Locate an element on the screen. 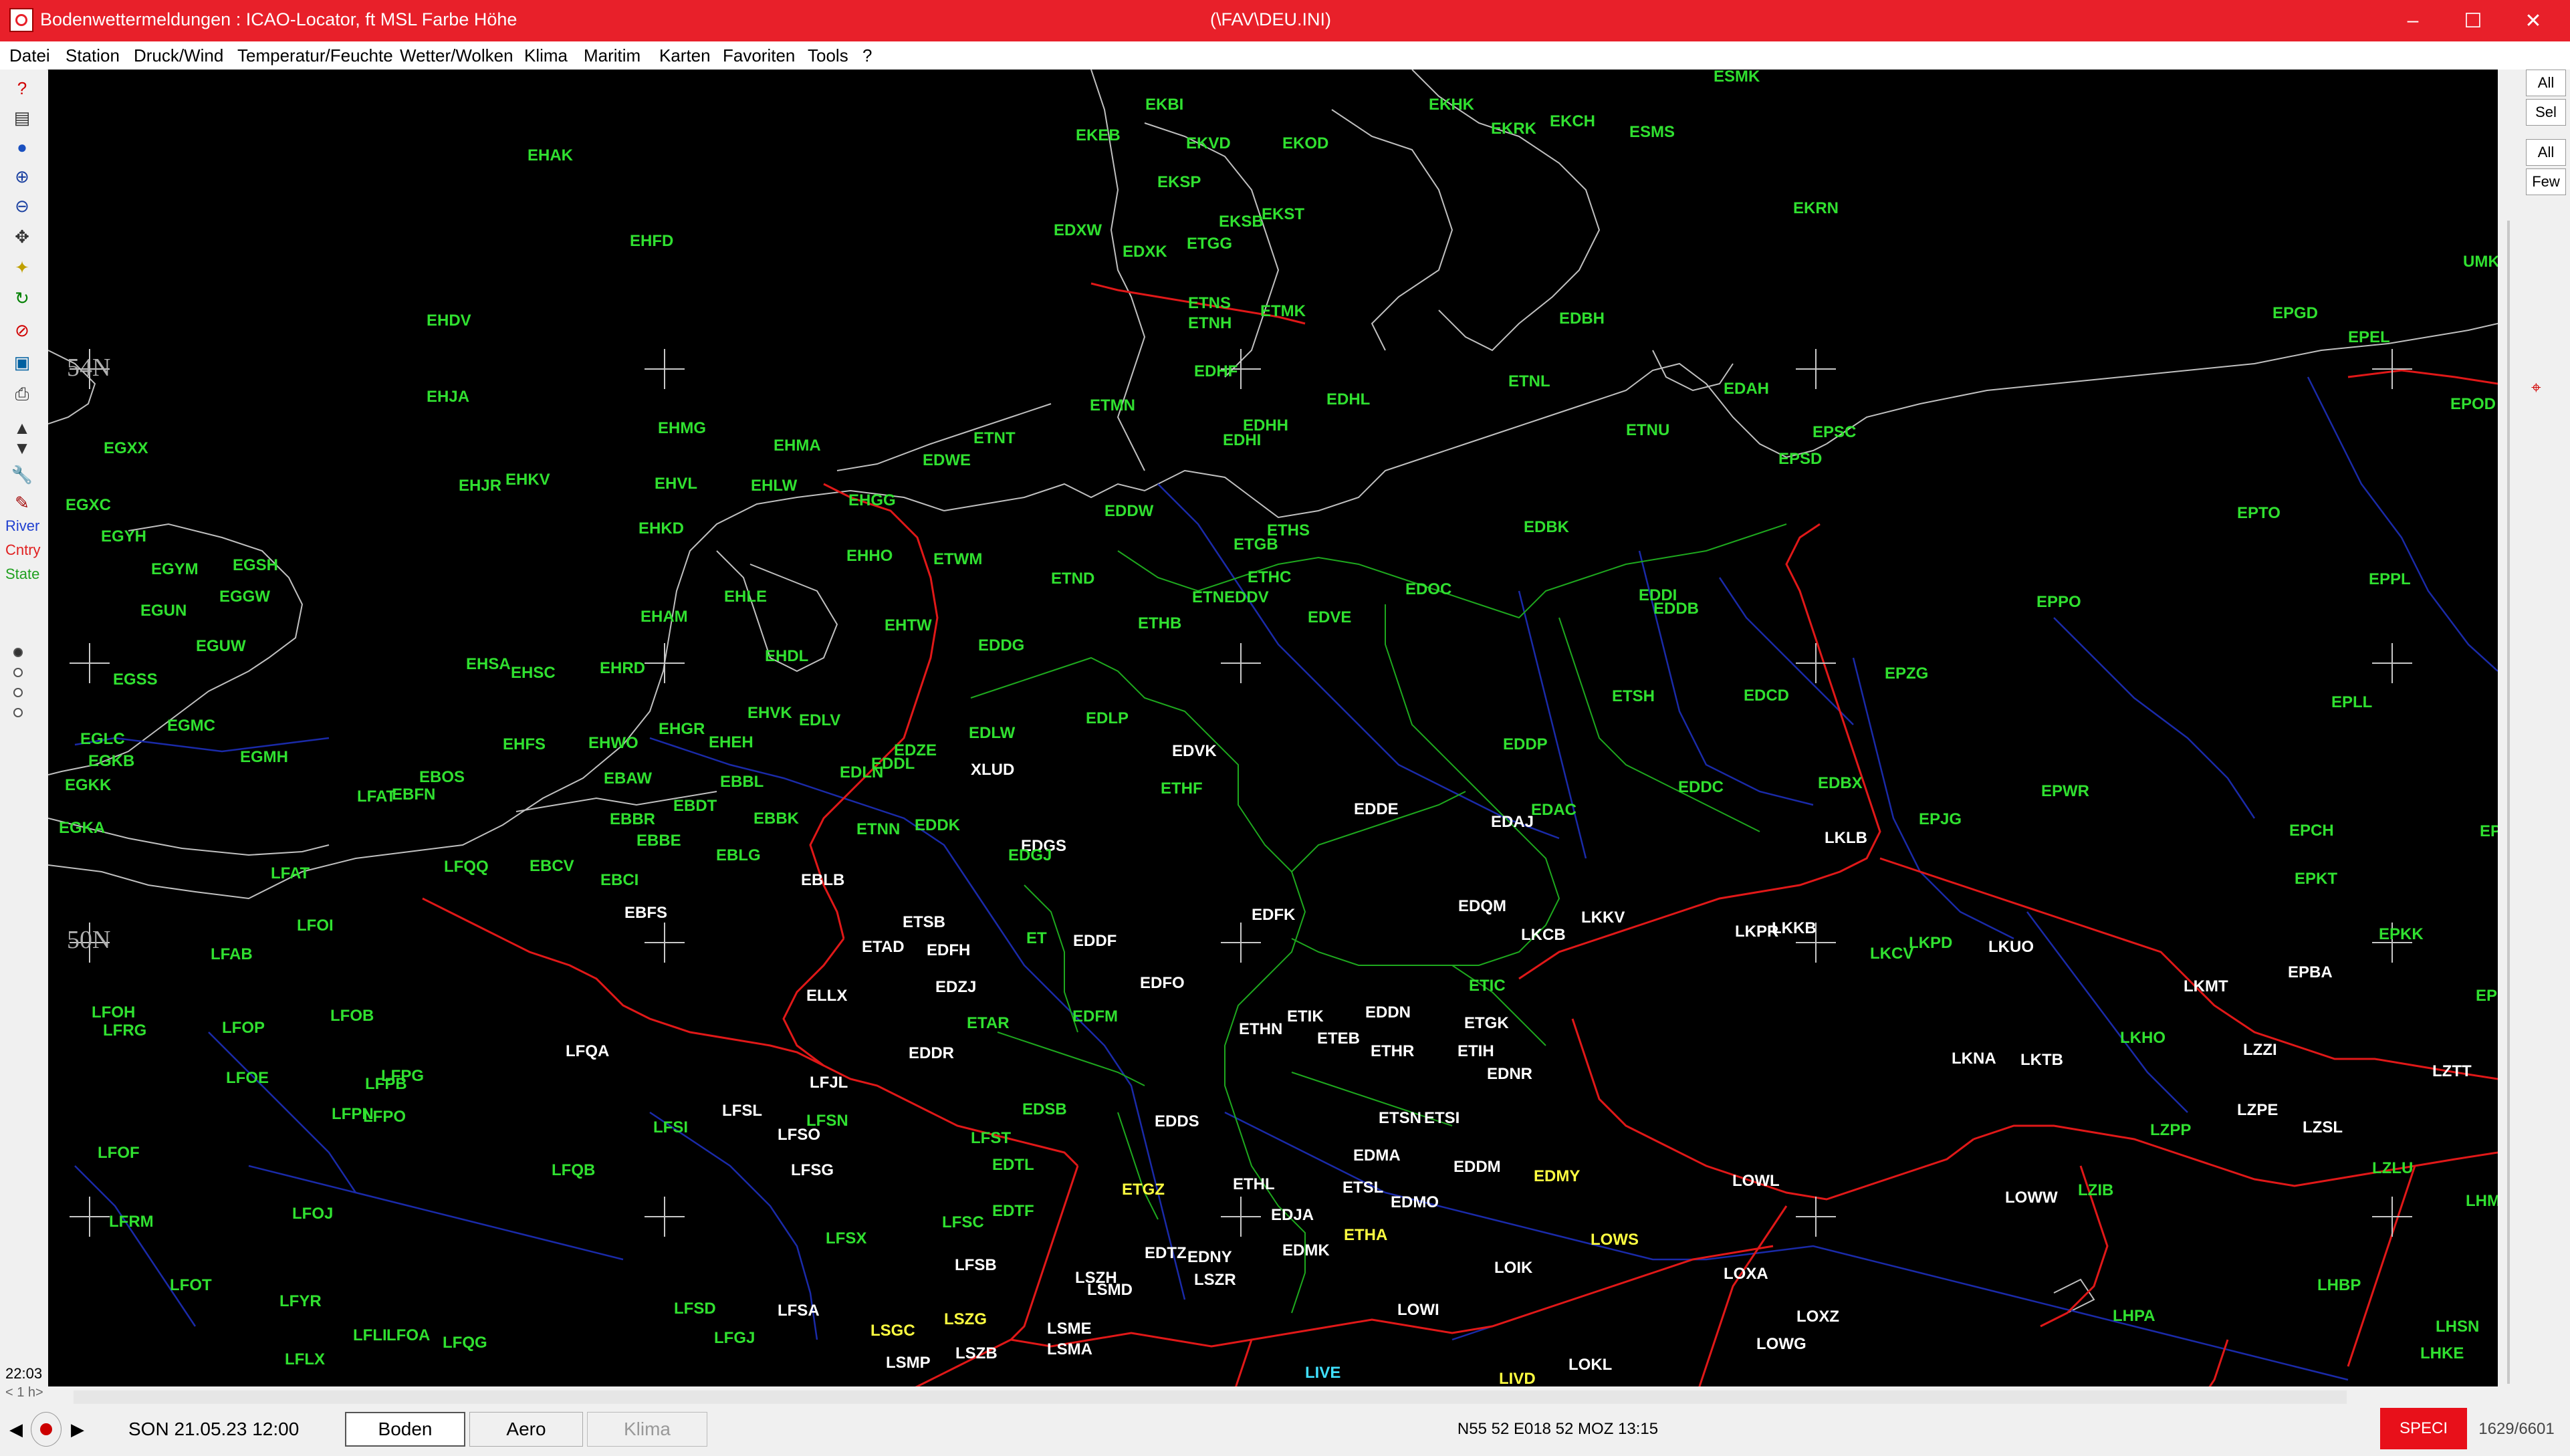  station-label-ethr: ETHR is located at coordinates (1392, 1051).